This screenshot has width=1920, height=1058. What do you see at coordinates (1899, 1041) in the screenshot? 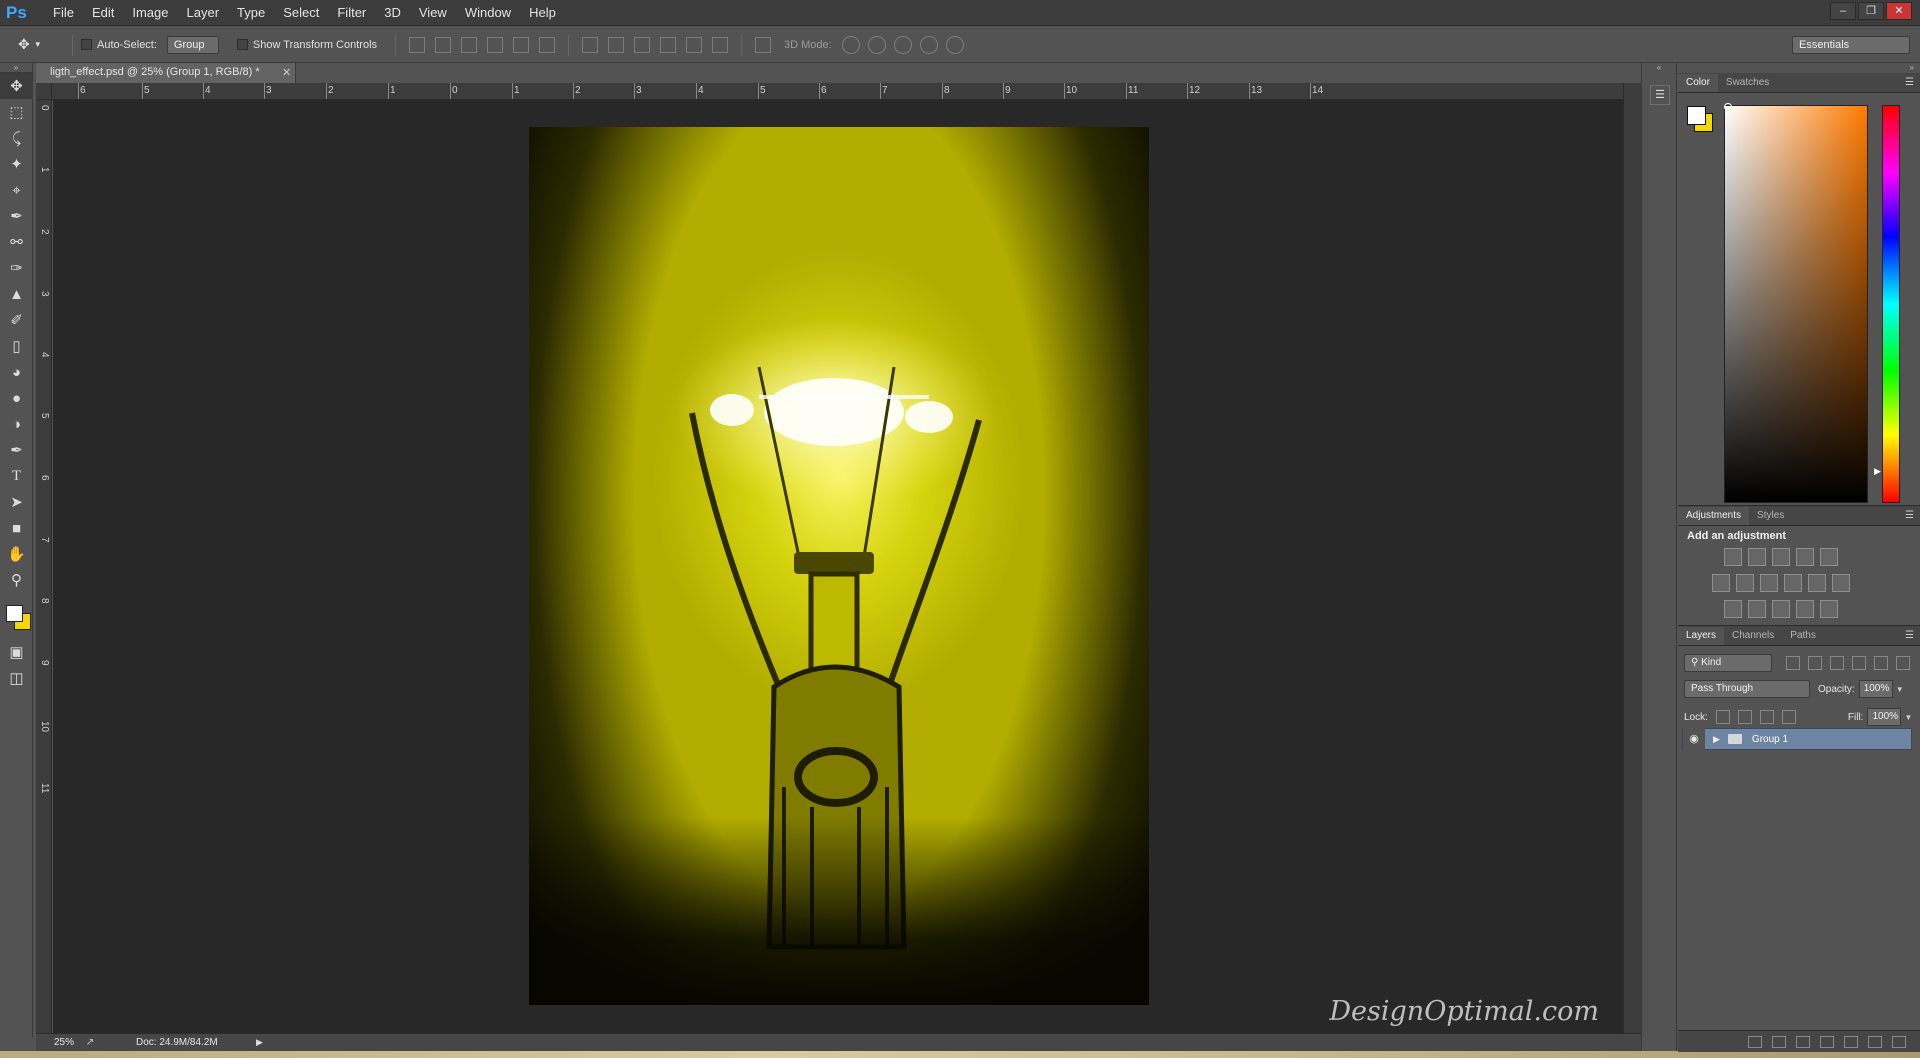
I see `delete-layer-icon` at bounding box center [1899, 1041].